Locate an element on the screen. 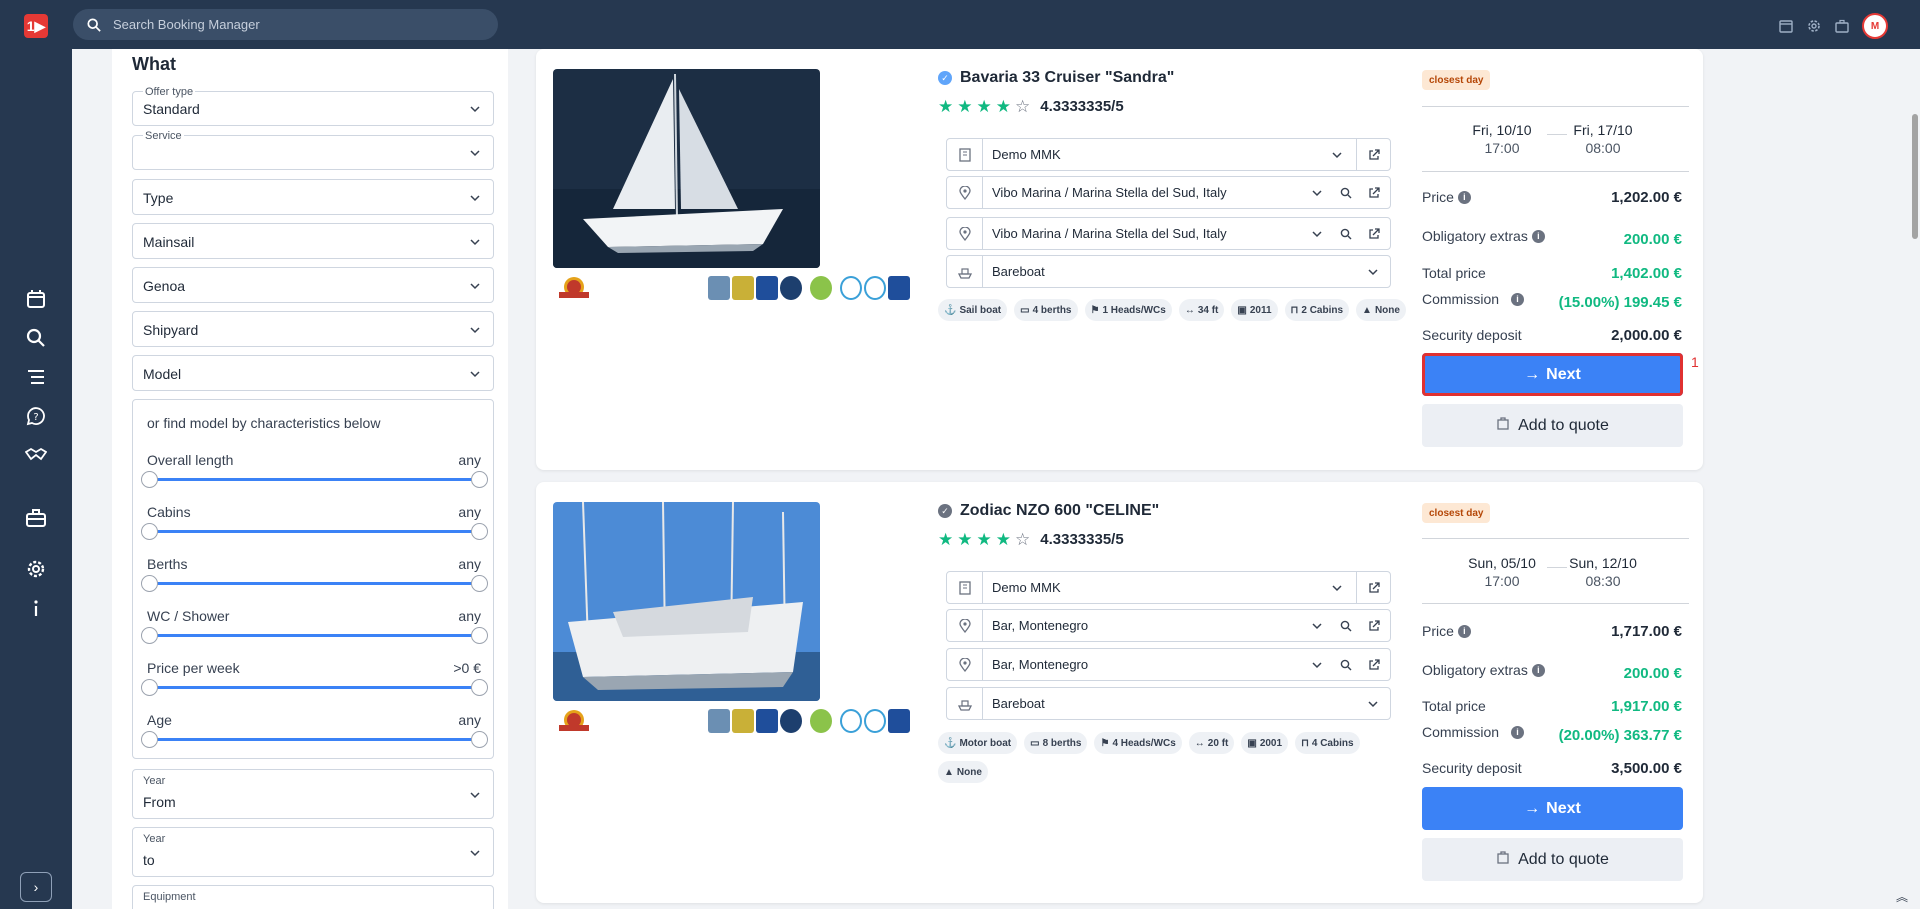 Image resolution: width=1920 pixels, height=909 pixels. deposit-value: 3,500.00 € is located at coordinates (1646, 768).